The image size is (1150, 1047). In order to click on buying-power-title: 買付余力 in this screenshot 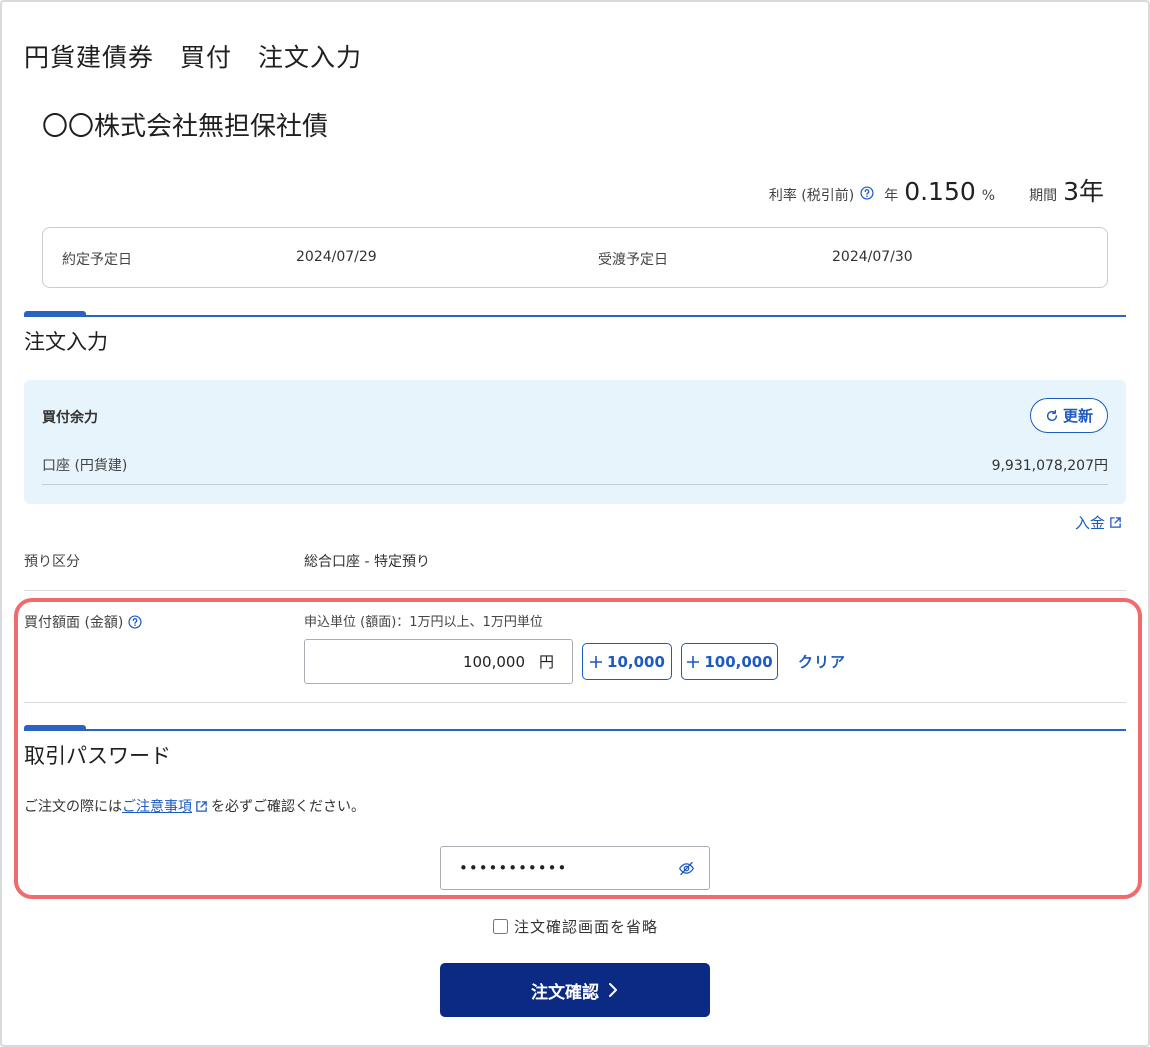, I will do `click(70, 418)`.